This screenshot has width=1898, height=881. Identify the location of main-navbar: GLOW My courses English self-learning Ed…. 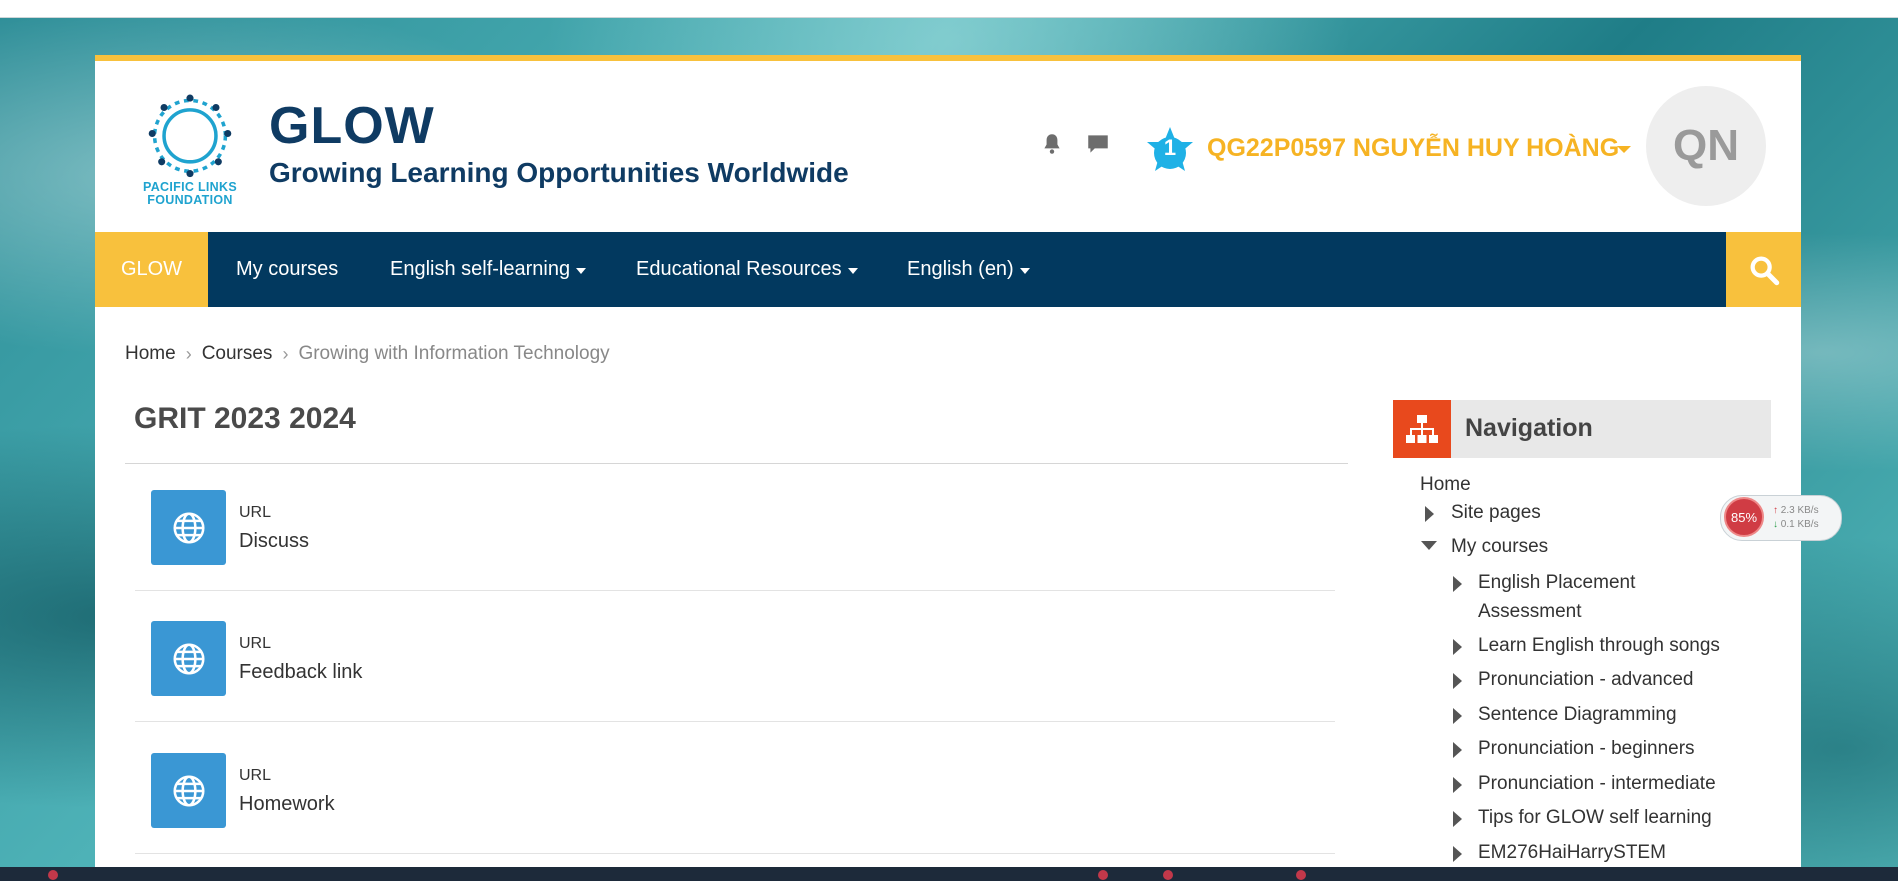
(948, 269).